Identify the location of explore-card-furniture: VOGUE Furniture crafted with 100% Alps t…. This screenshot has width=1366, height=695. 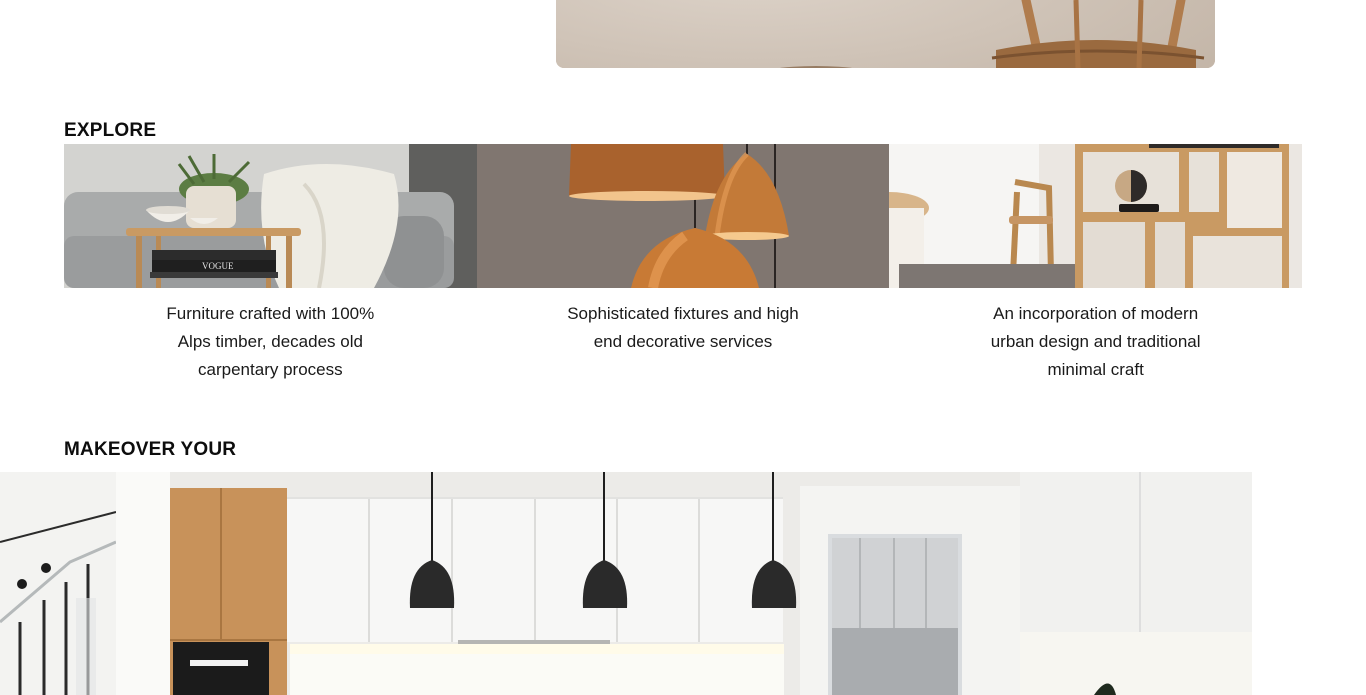
(270, 264).